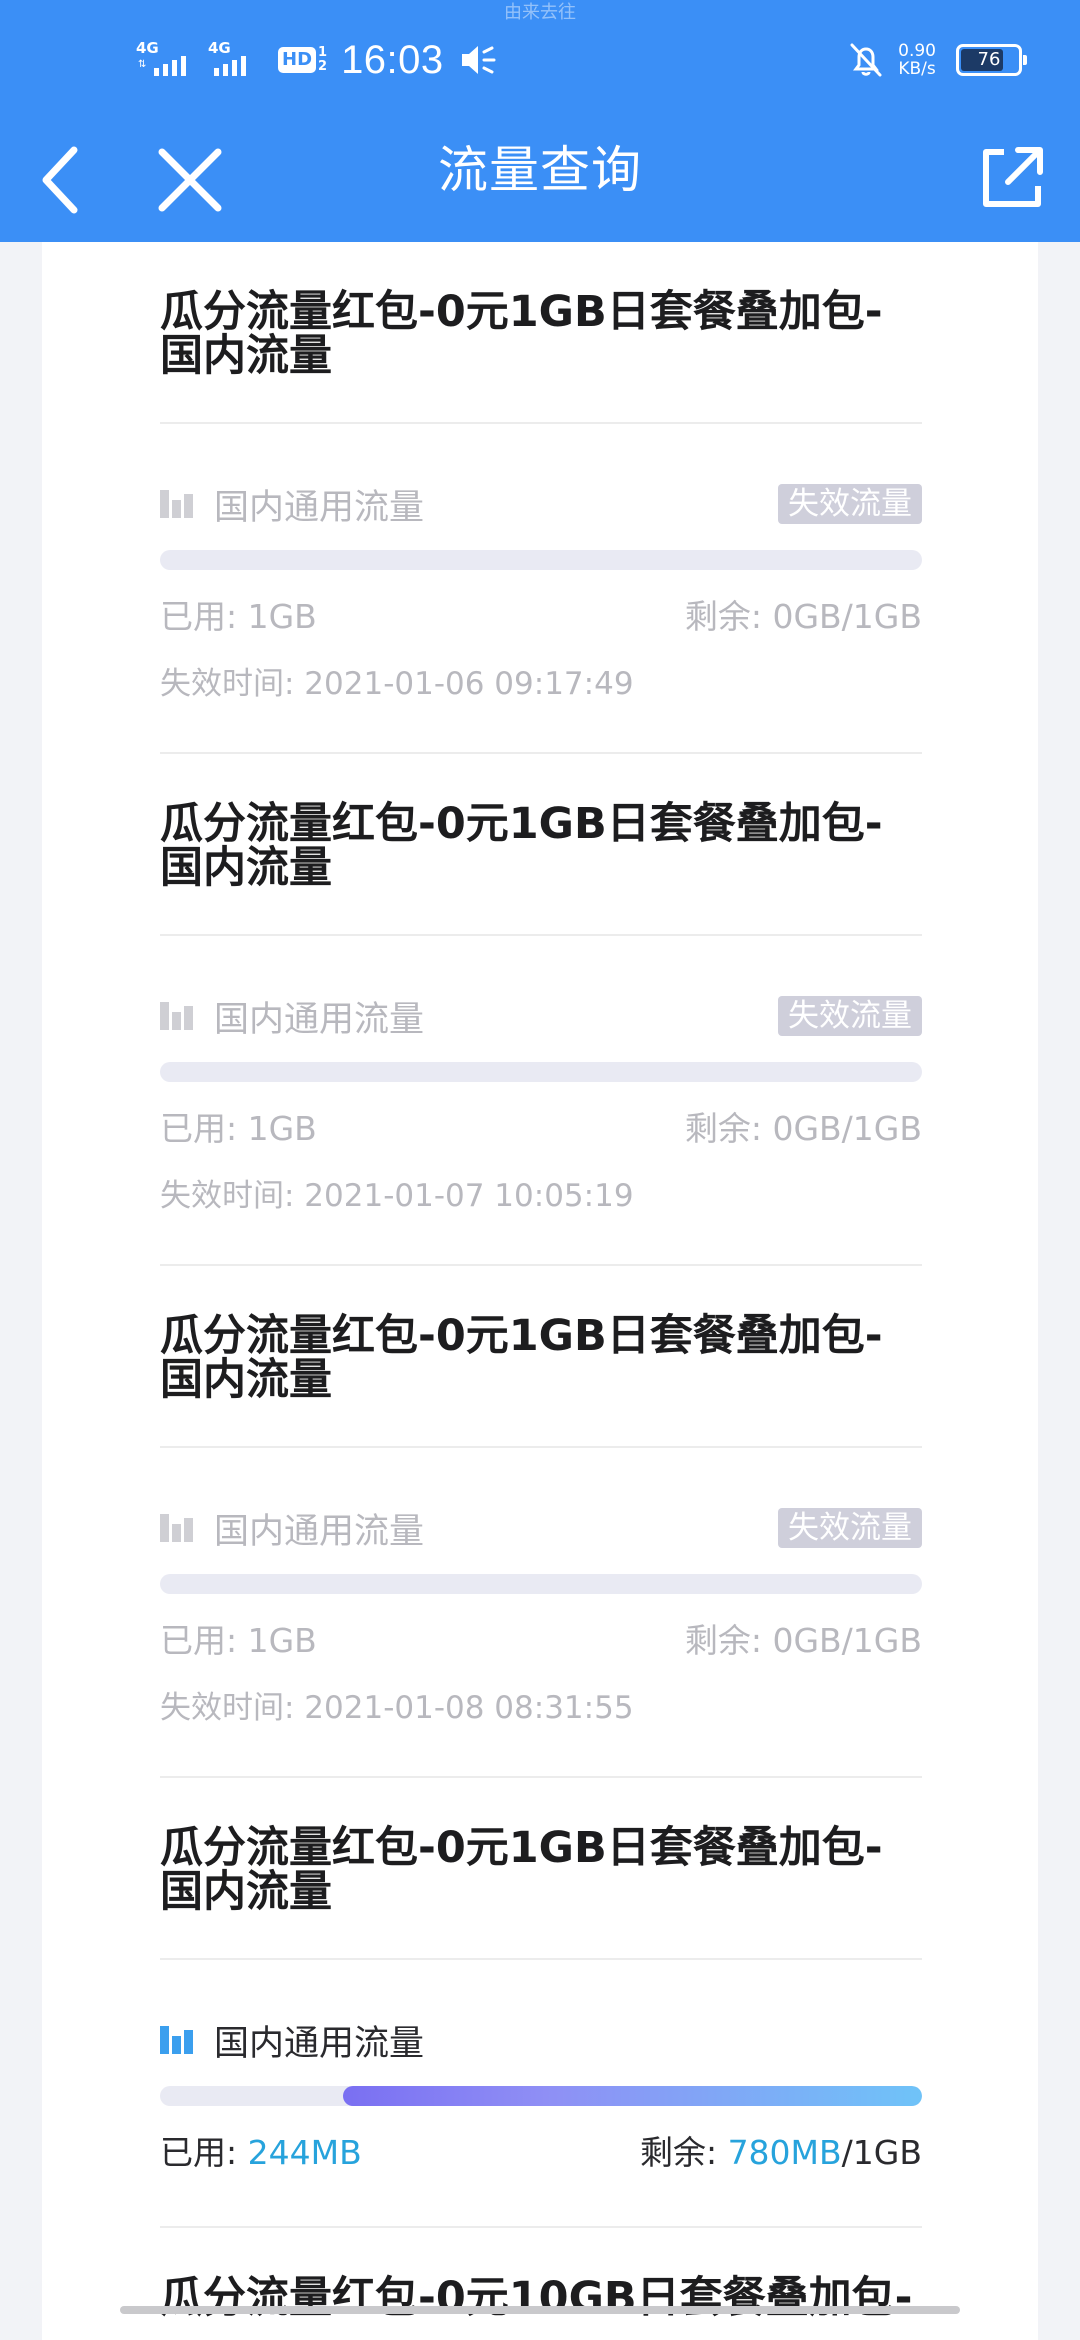  Describe the element at coordinates (323, 59) in the screenshot. I see `hd-number: 1 2` at that location.